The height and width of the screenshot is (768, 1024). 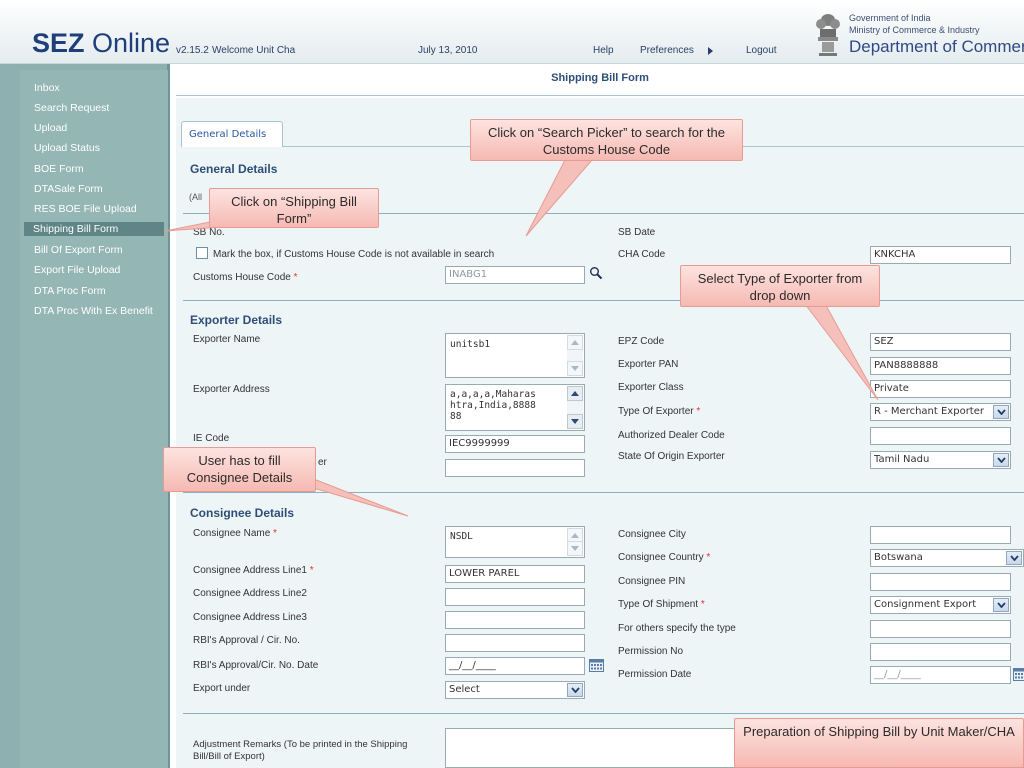 I want to click on tab-general-details: General Details, so click(x=232, y=134).